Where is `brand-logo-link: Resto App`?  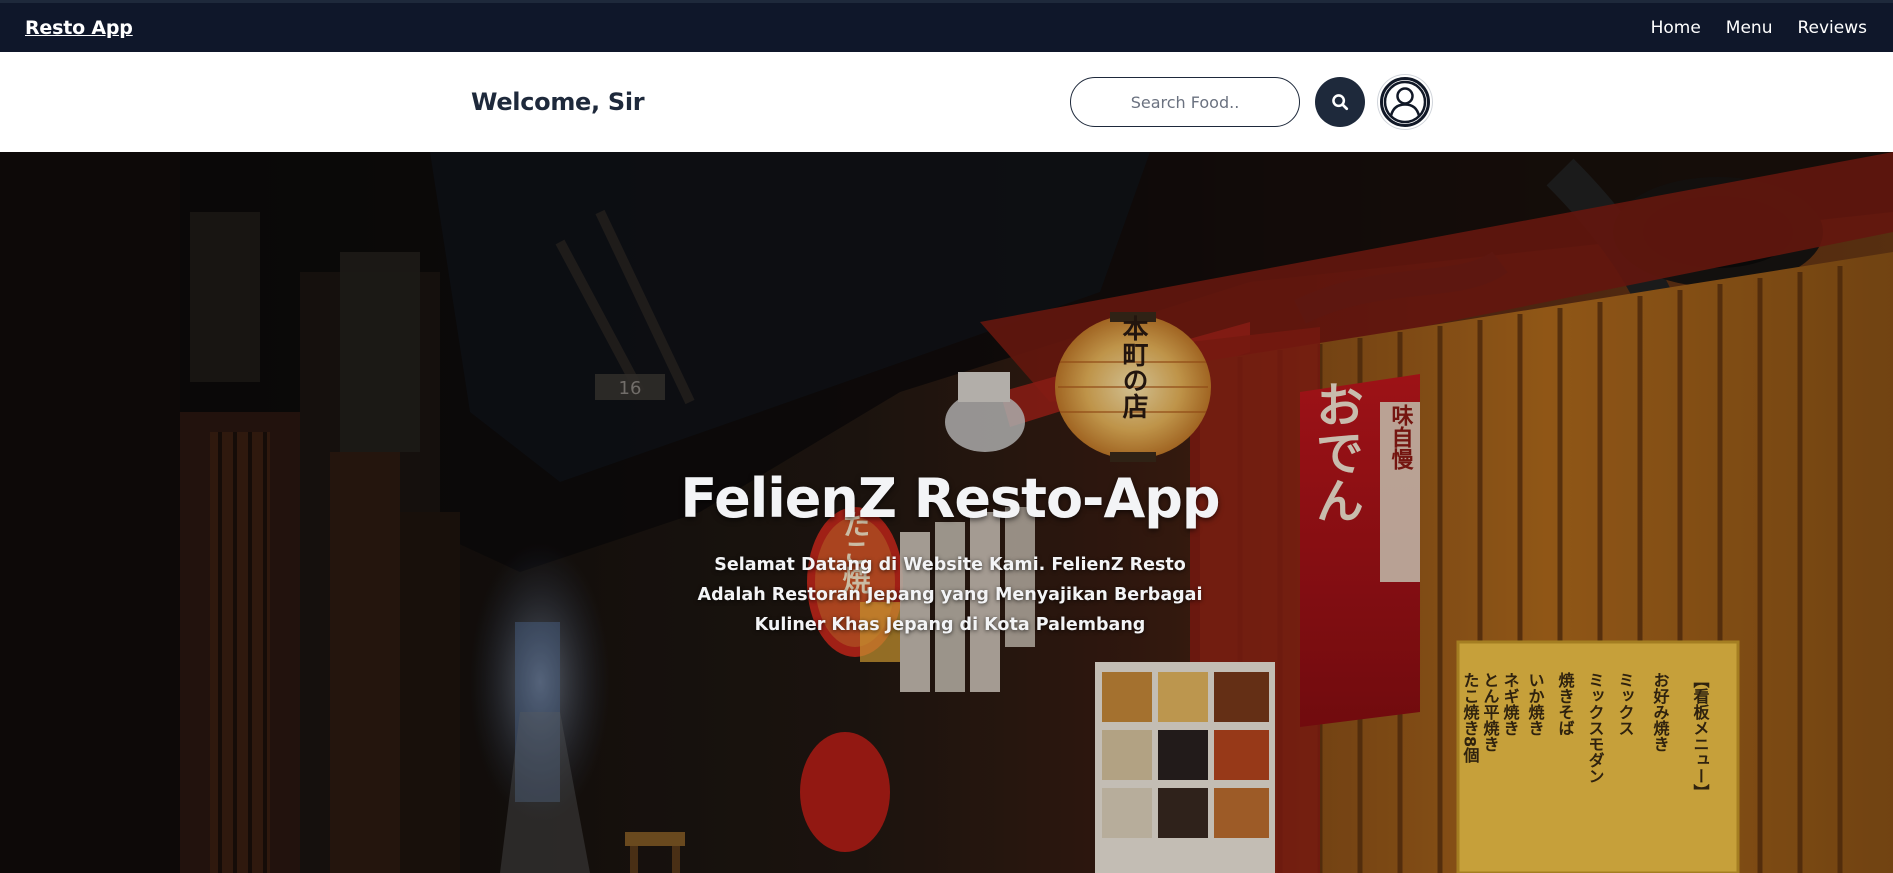 brand-logo-link: Resto App is located at coordinates (79, 28).